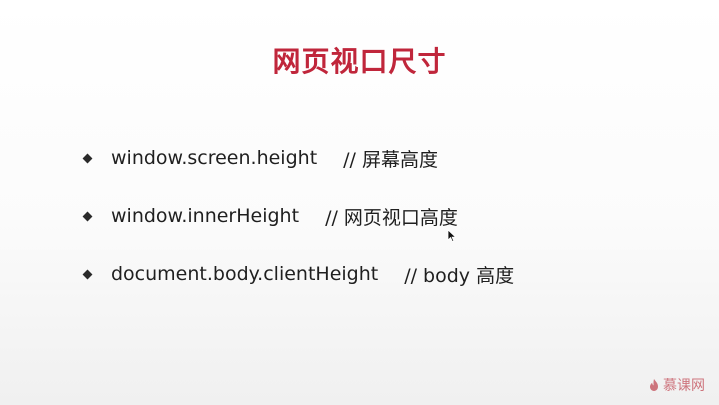  Describe the element at coordinates (359, 61) in the screenshot. I see `slide-title: 网页视口尺寸` at that location.